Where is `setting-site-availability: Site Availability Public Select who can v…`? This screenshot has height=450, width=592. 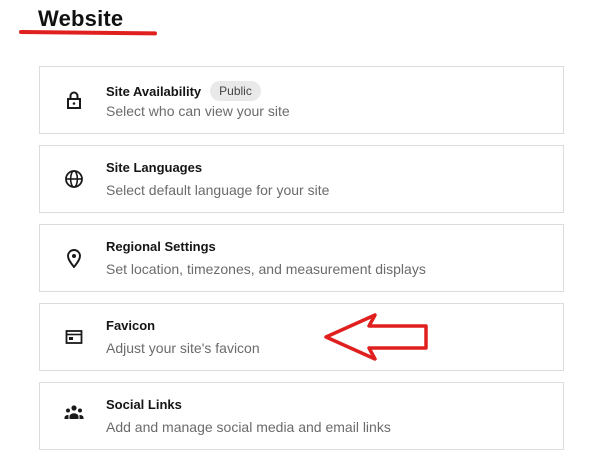 setting-site-availability: Site Availability Public Select who can v… is located at coordinates (301, 100).